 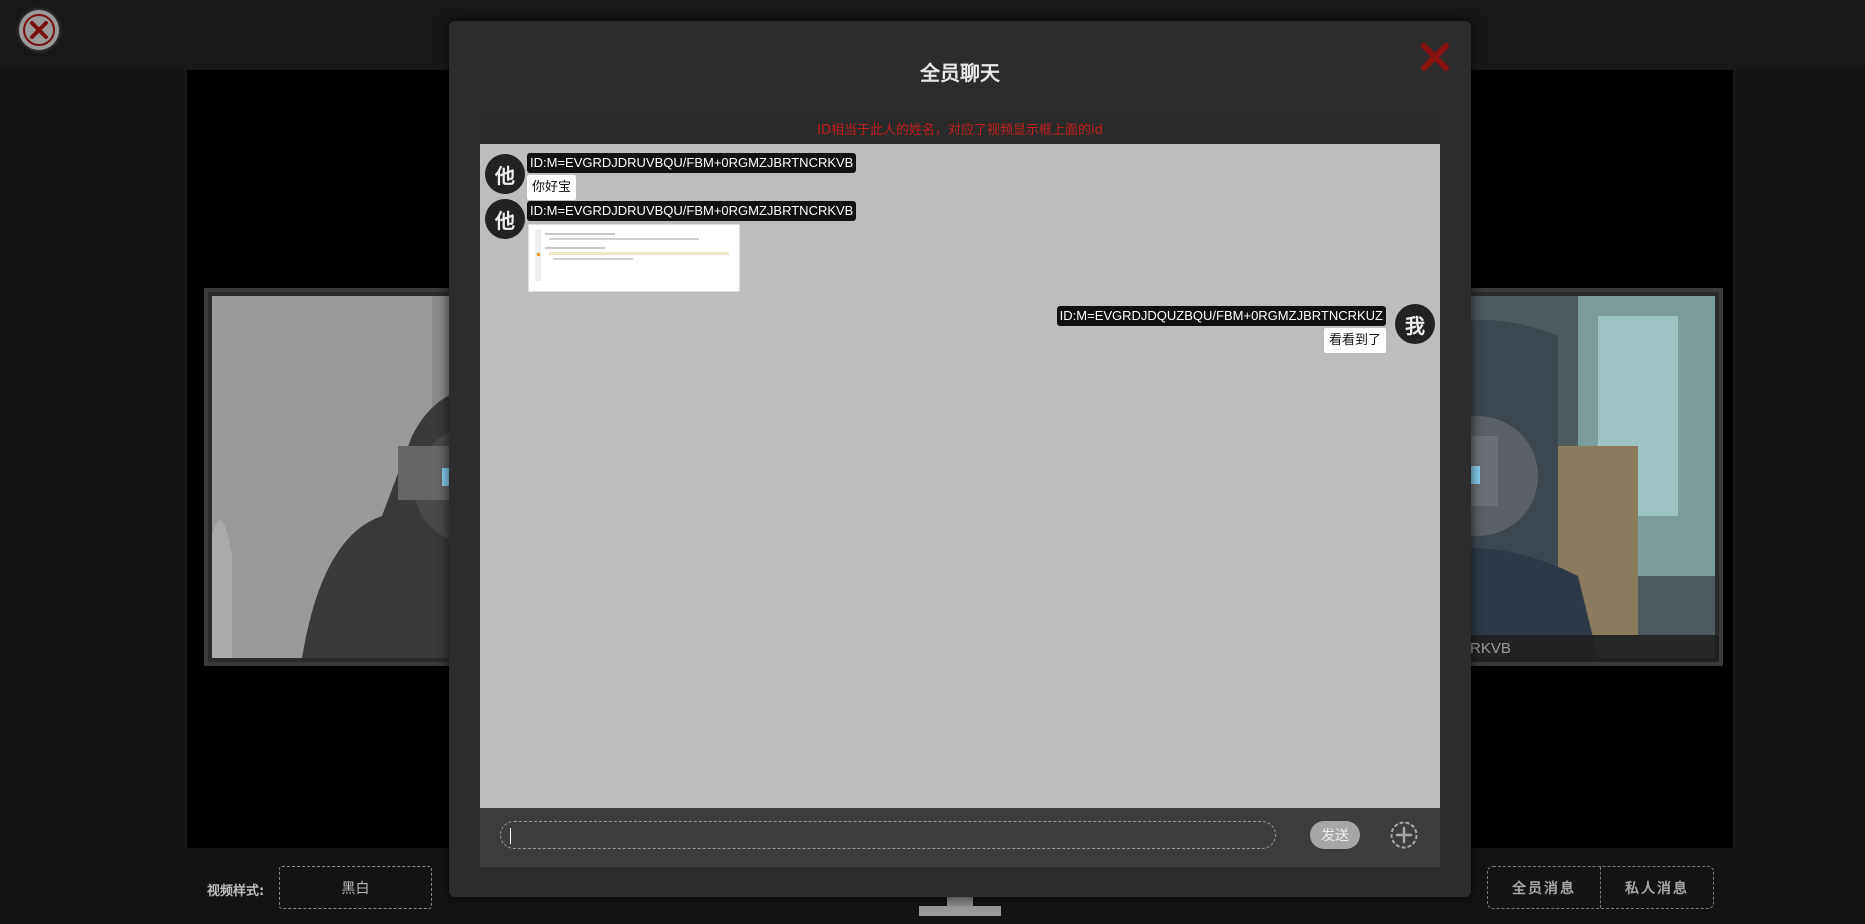 I want to click on monitor-stand-icon, so click(x=960, y=906).